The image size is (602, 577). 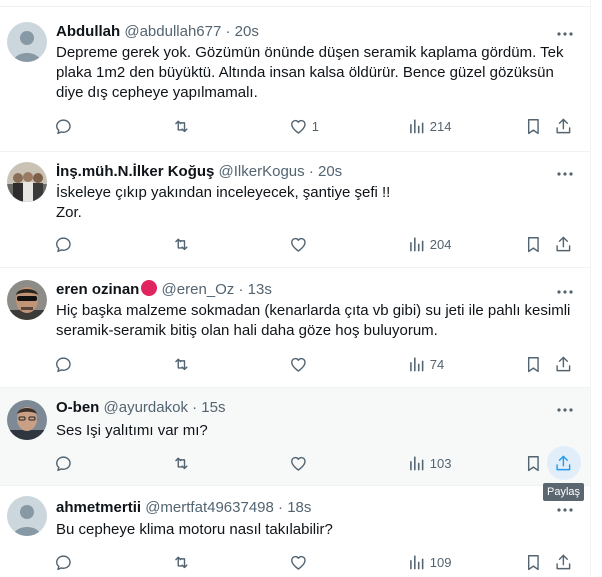 I want to click on user-handle: @IlkerKogus, so click(x=262, y=171).